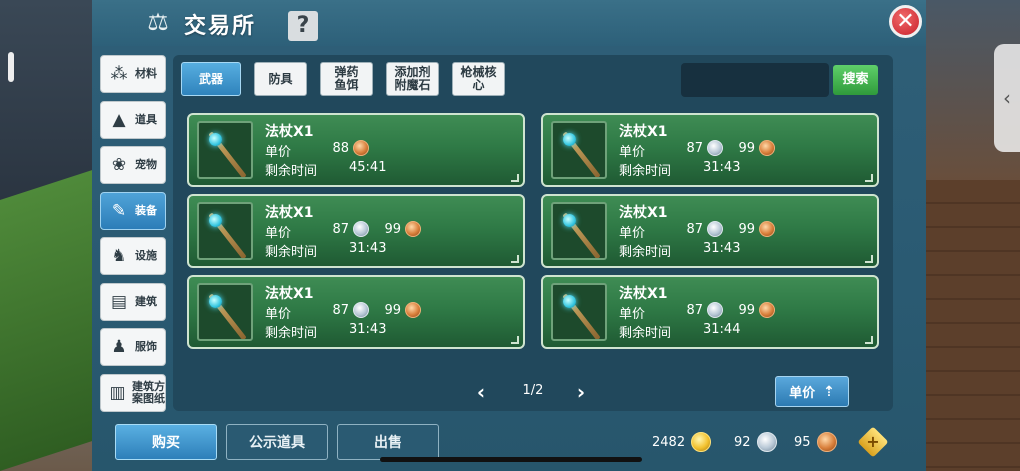  I want to click on gold-balance: 2482, so click(685, 442).